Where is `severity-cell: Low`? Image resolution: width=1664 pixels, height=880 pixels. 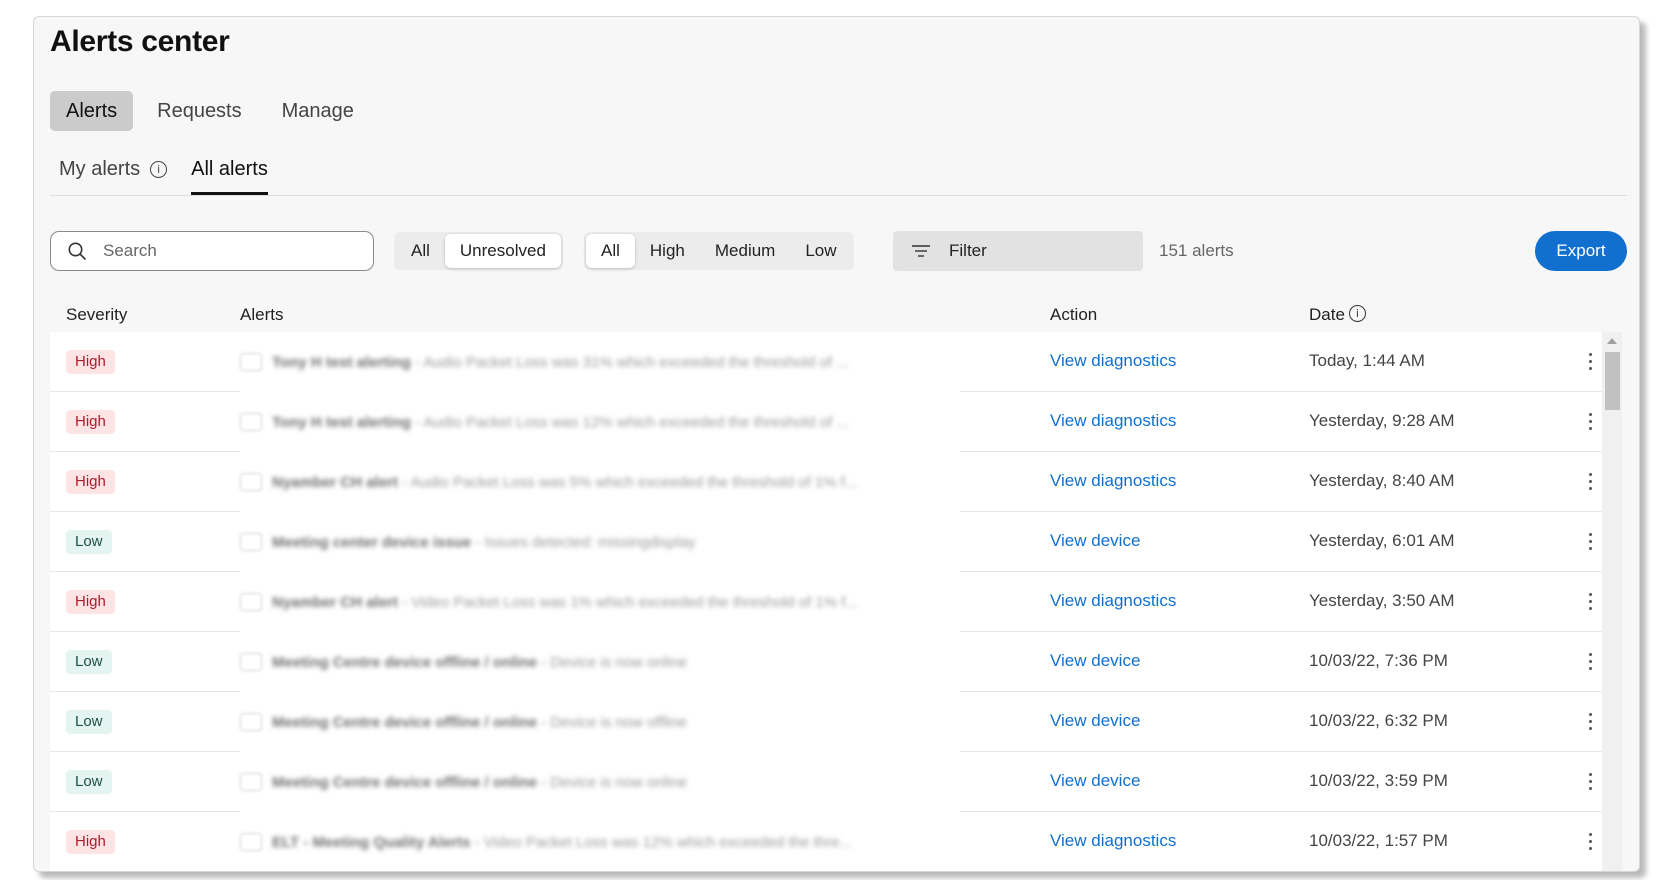 severity-cell: Low is located at coordinates (89, 782).